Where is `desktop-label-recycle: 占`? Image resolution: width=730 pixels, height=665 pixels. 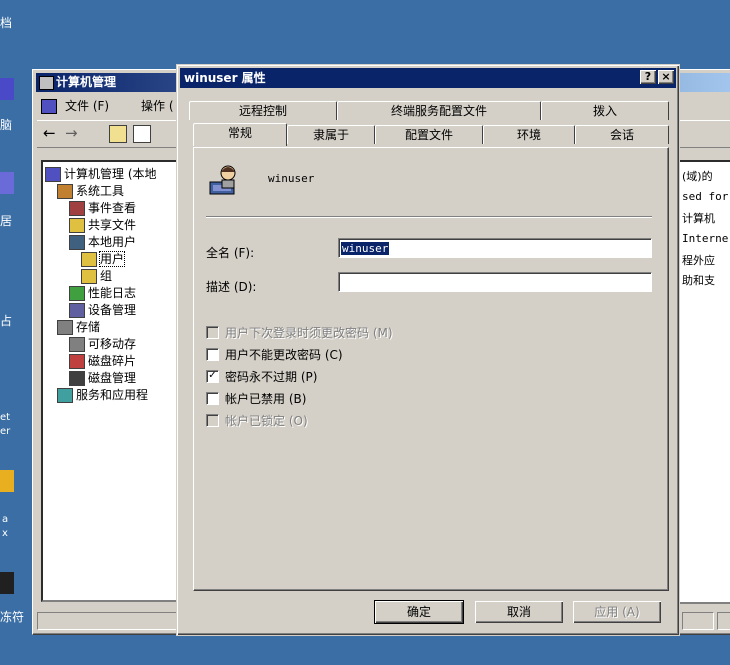
desktop-label-recycle: 占 is located at coordinates (6, 321).